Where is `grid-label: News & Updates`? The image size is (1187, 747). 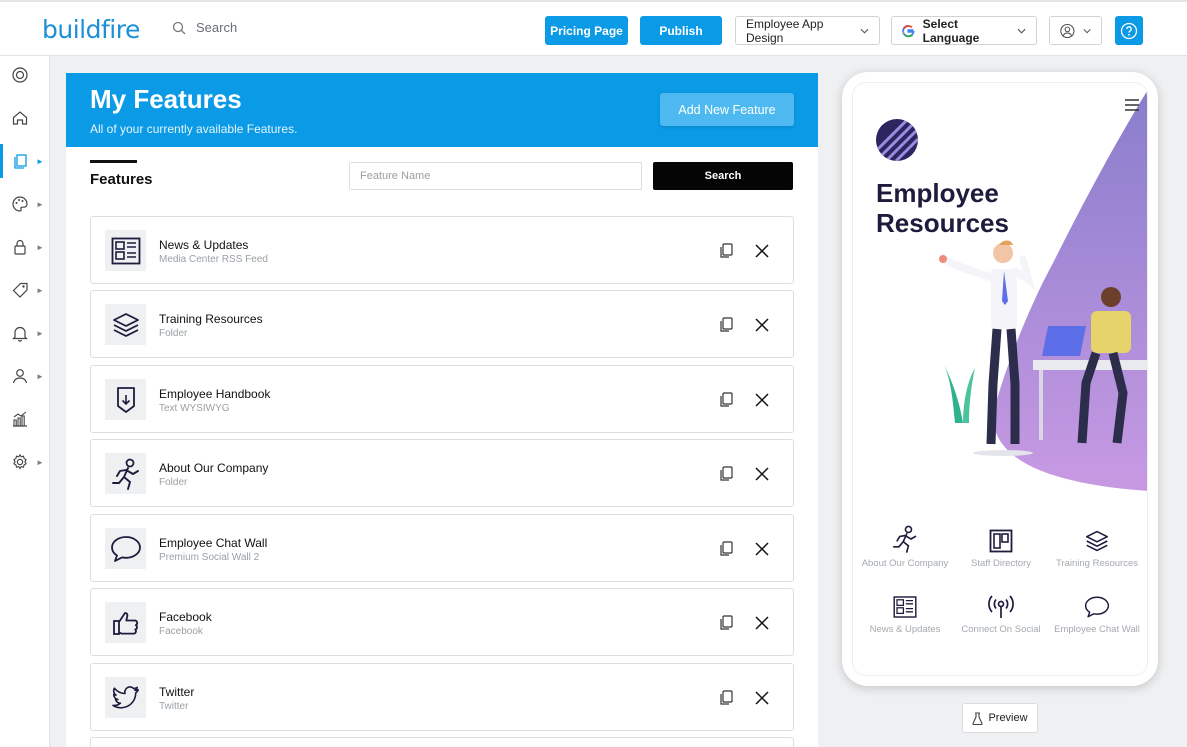 grid-label: News & Updates is located at coordinates (905, 629).